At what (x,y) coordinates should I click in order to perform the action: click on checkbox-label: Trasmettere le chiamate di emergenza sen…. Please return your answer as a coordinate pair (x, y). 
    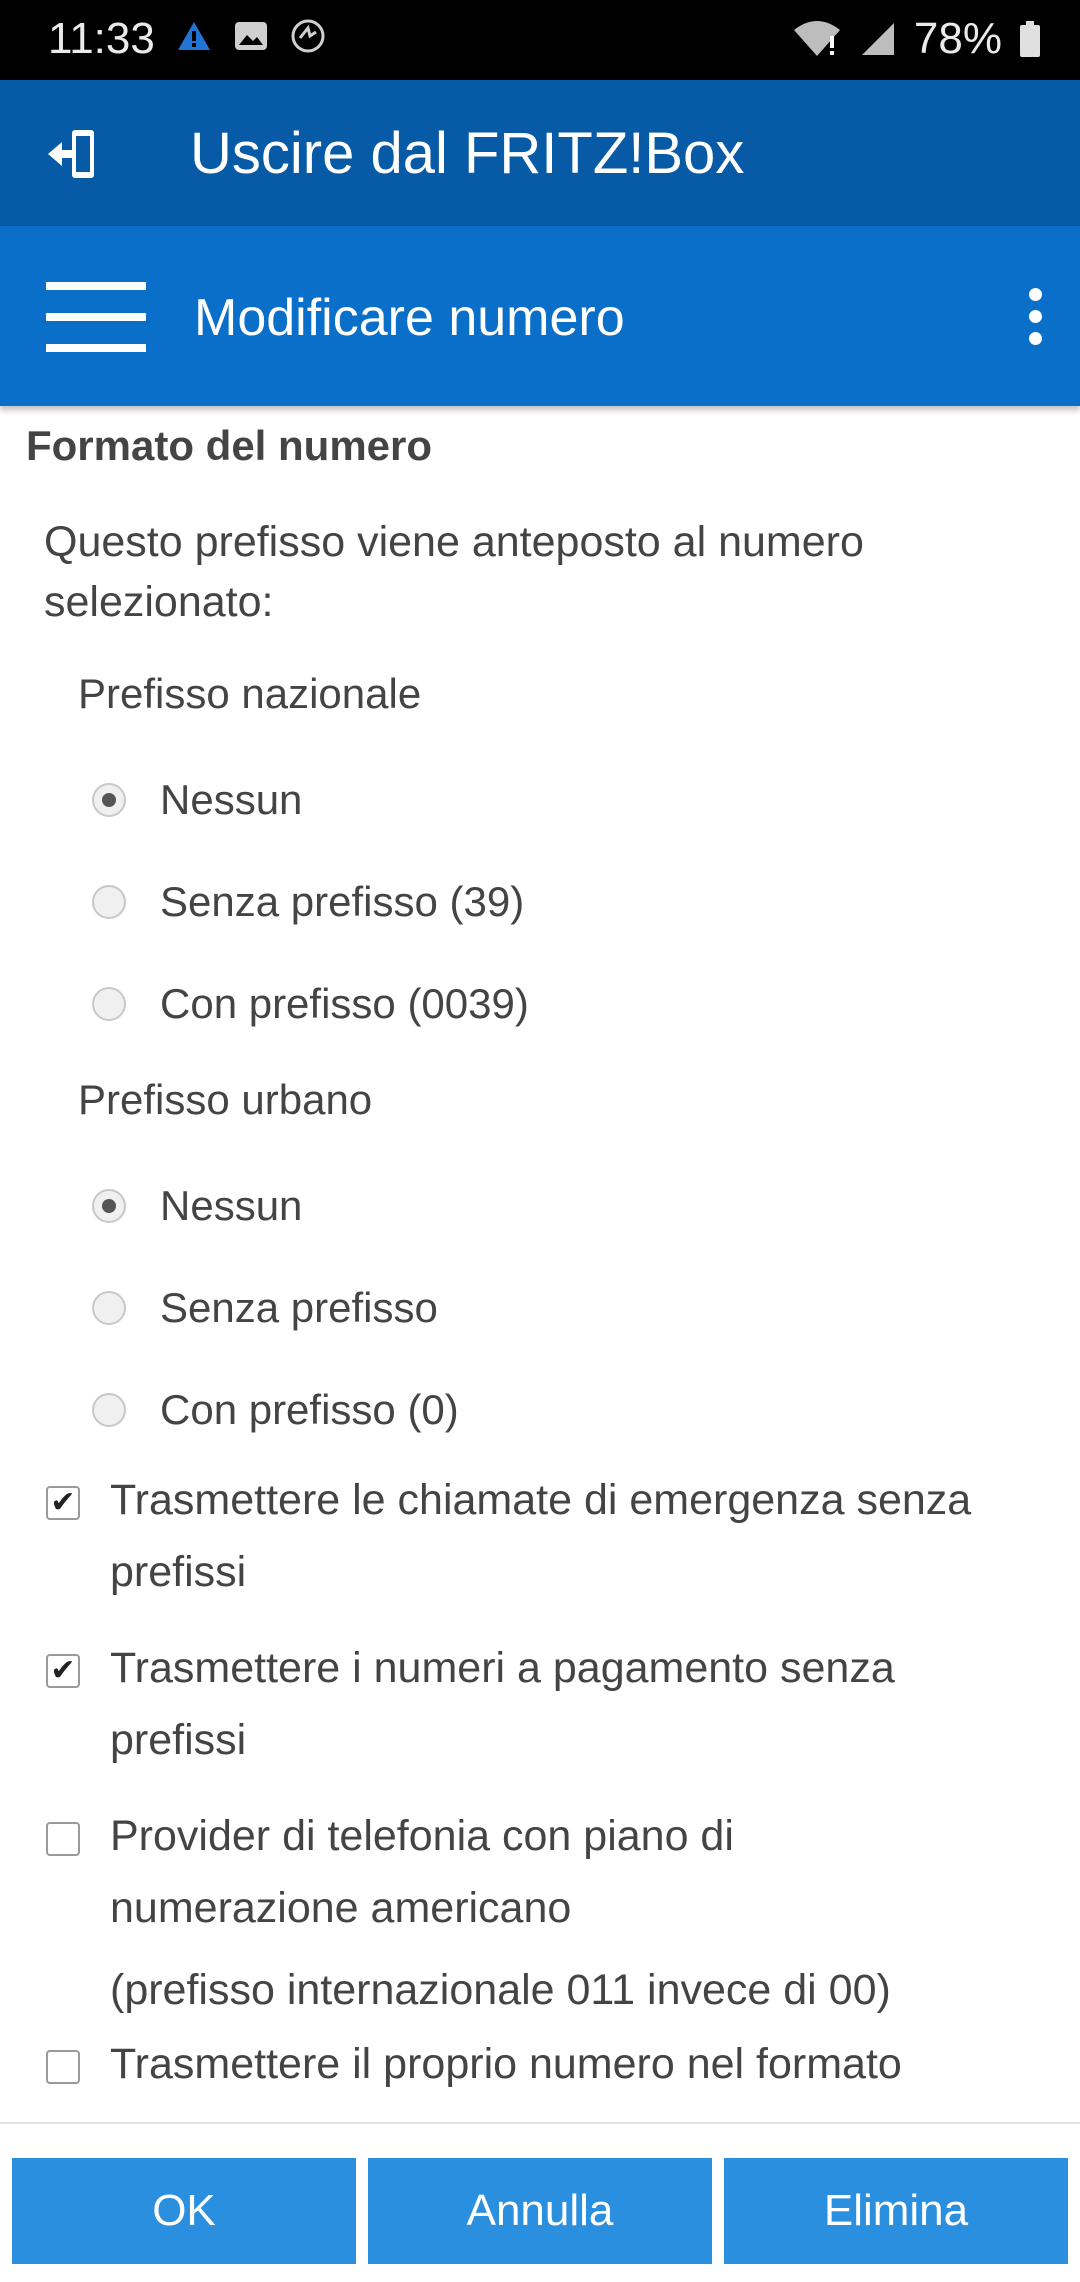
    Looking at the image, I should click on (541, 1536).